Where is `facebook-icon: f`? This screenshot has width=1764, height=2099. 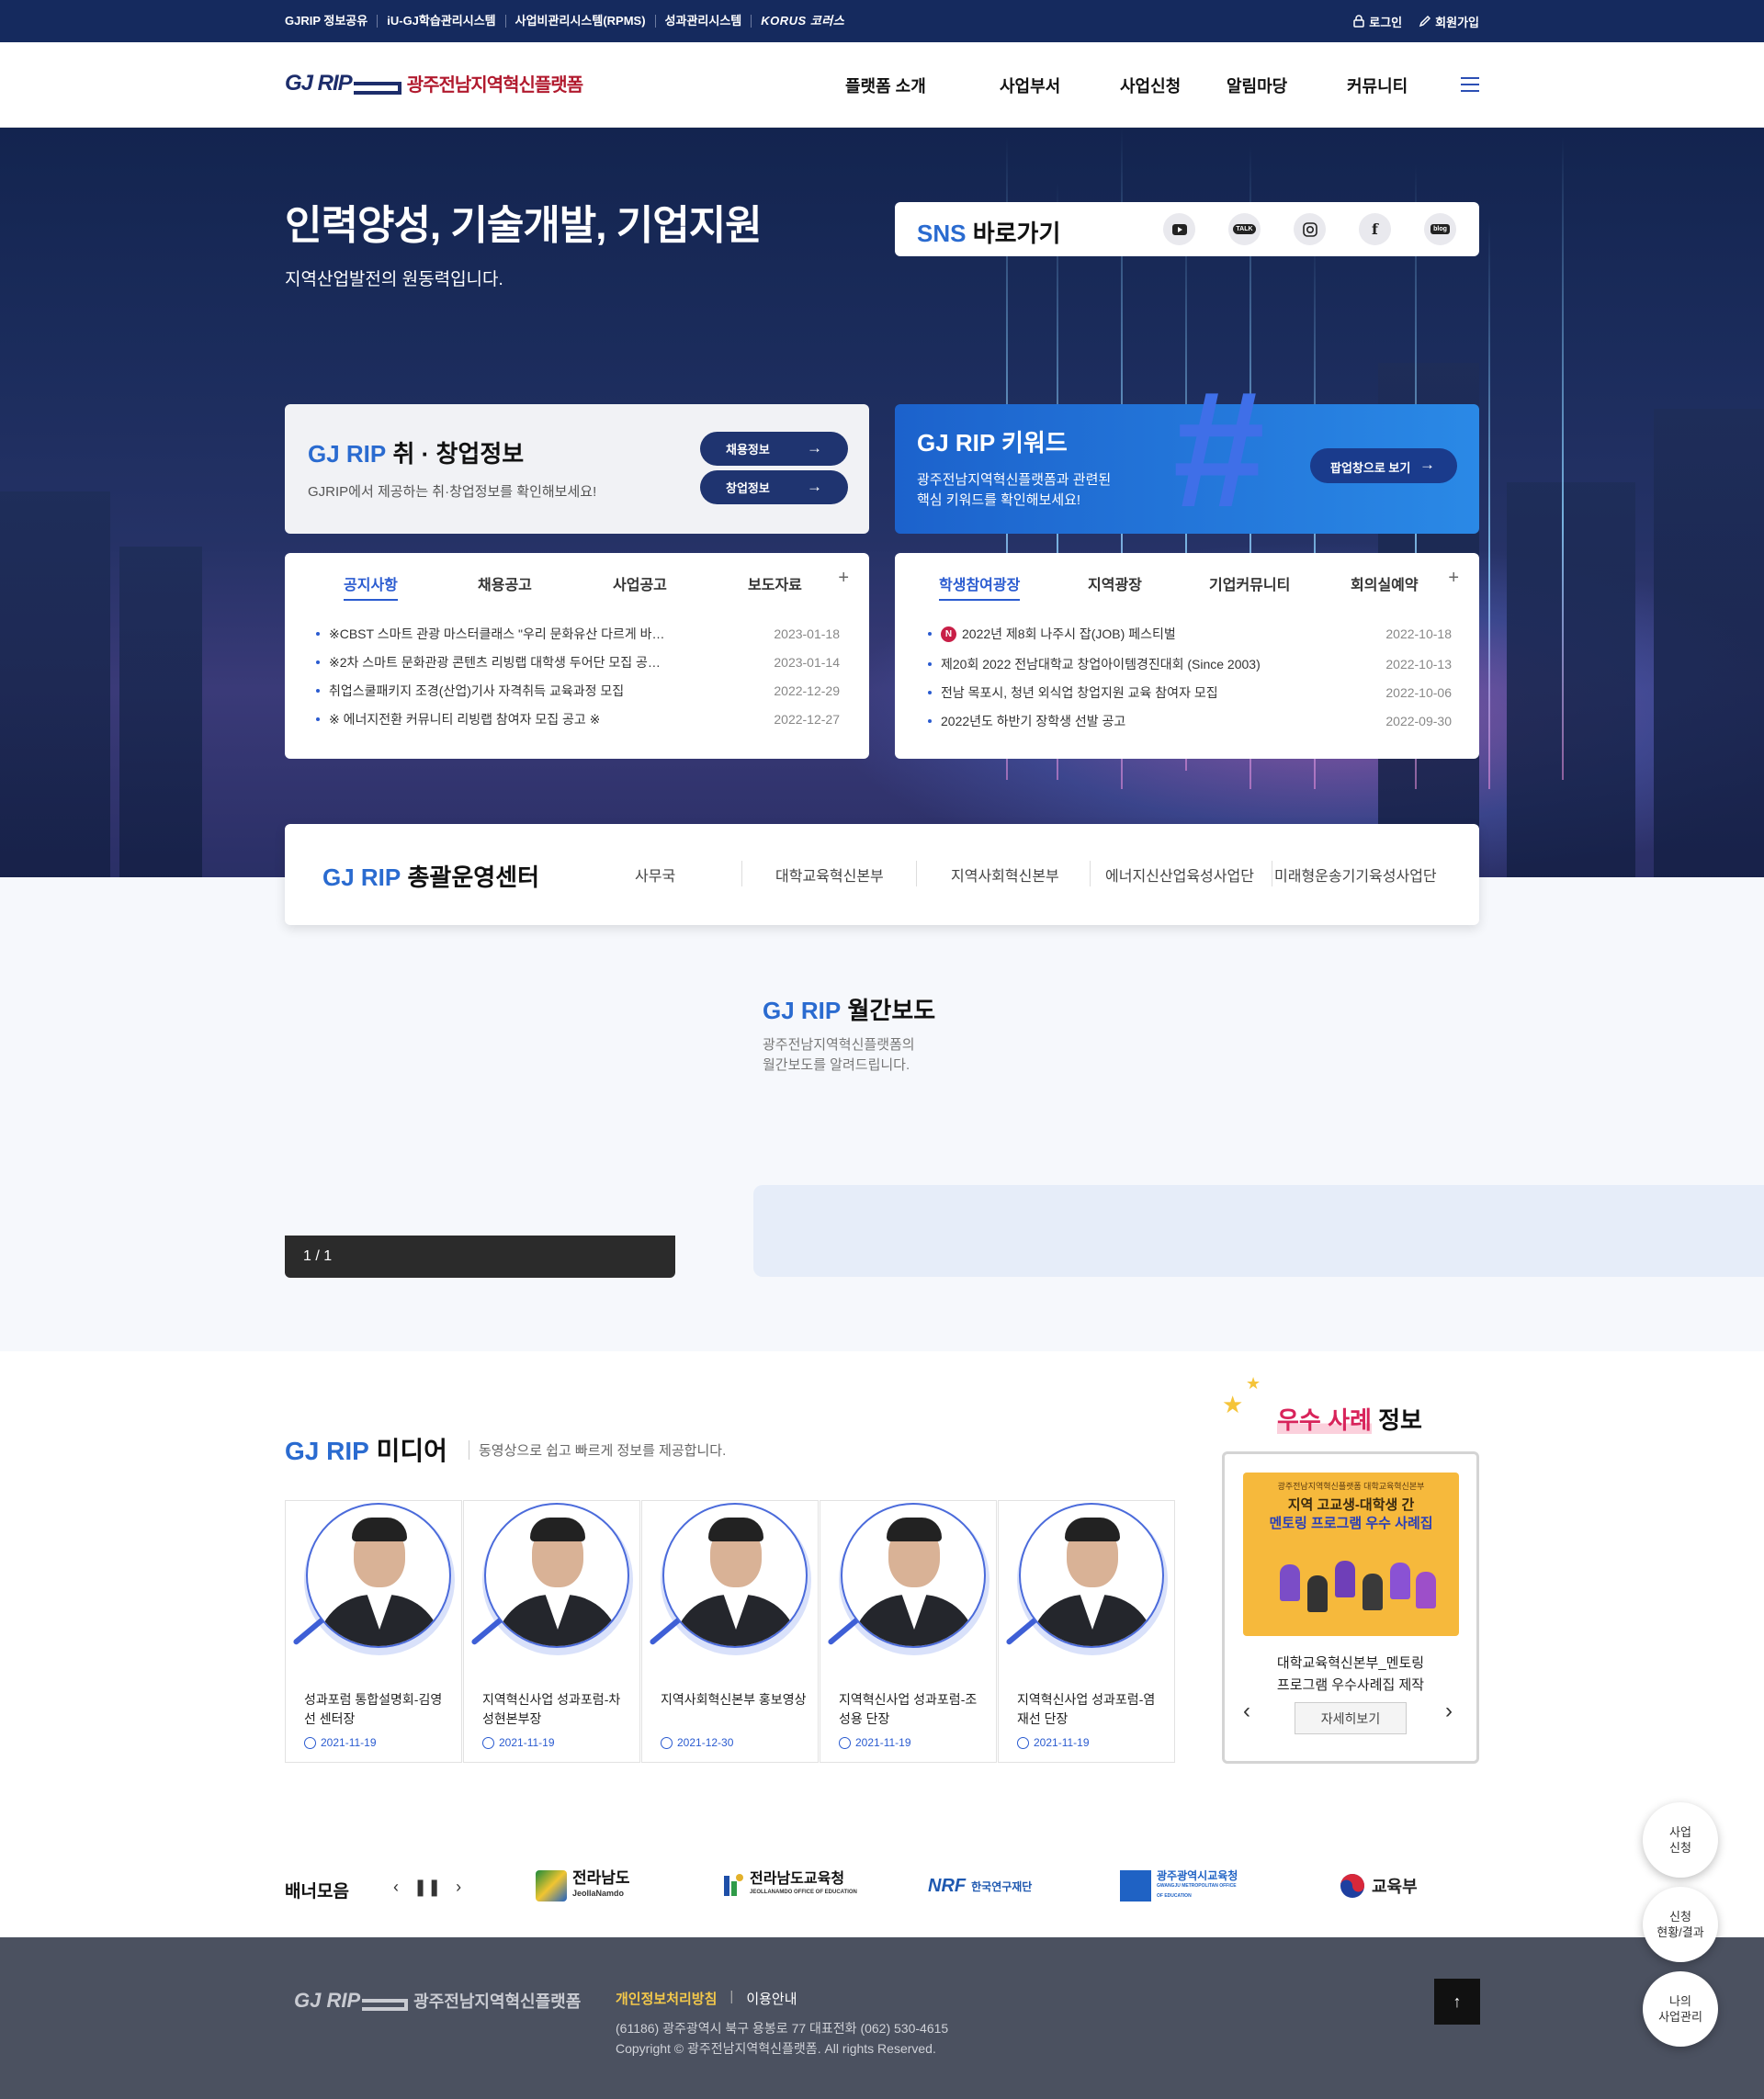 facebook-icon: f is located at coordinates (1375, 229).